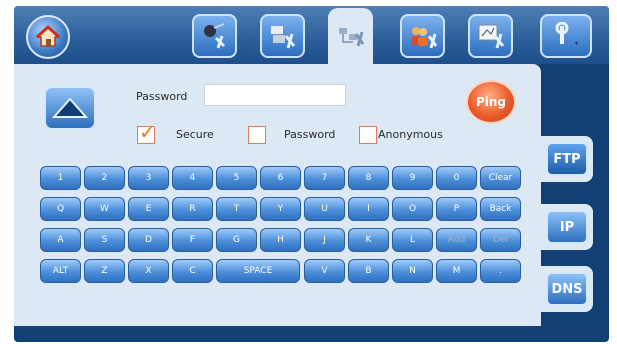 The width and height of the screenshot is (617, 347). Describe the element at coordinates (412, 271) in the screenshot. I see `key-n: N` at that location.